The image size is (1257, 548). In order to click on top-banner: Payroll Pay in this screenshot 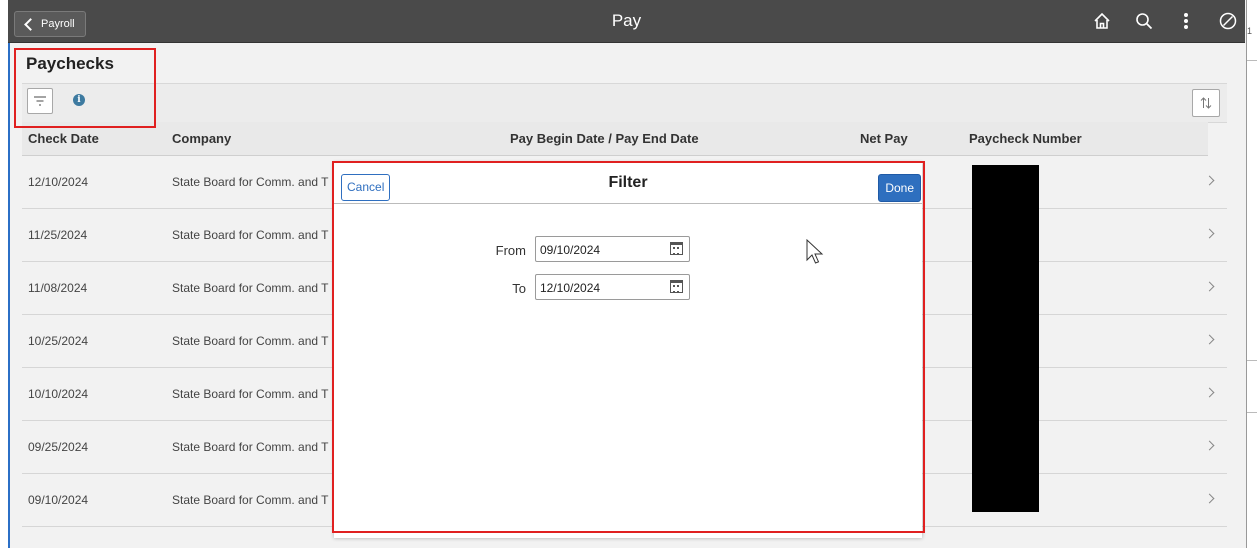, I will do `click(626, 21)`.